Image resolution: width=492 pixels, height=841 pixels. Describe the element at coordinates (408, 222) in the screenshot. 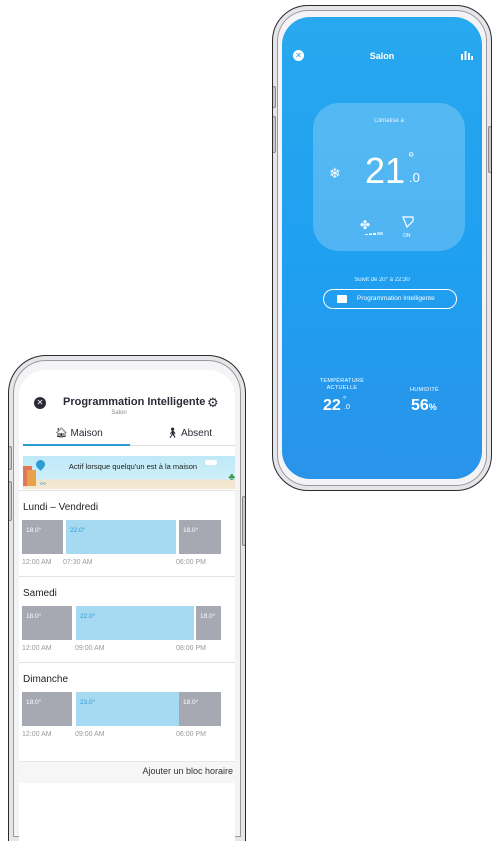

I see `swing-icon` at that location.